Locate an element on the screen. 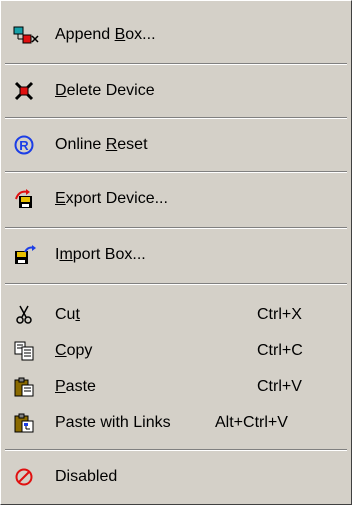  menu-item-paste: Paste Ctrl+V is located at coordinates (176, 387).